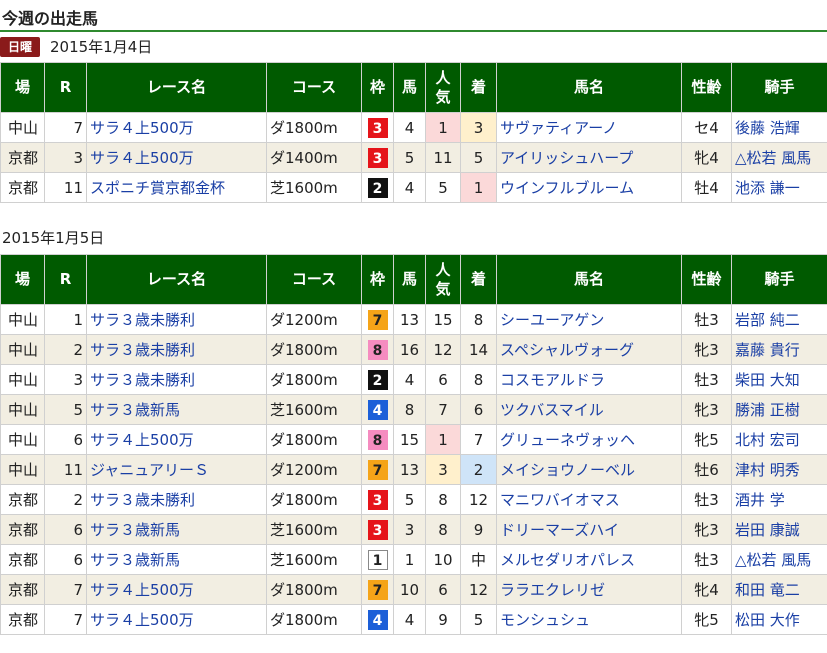  Describe the element at coordinates (409, 439) in the screenshot. I see `horse-number-cell: 15` at that location.